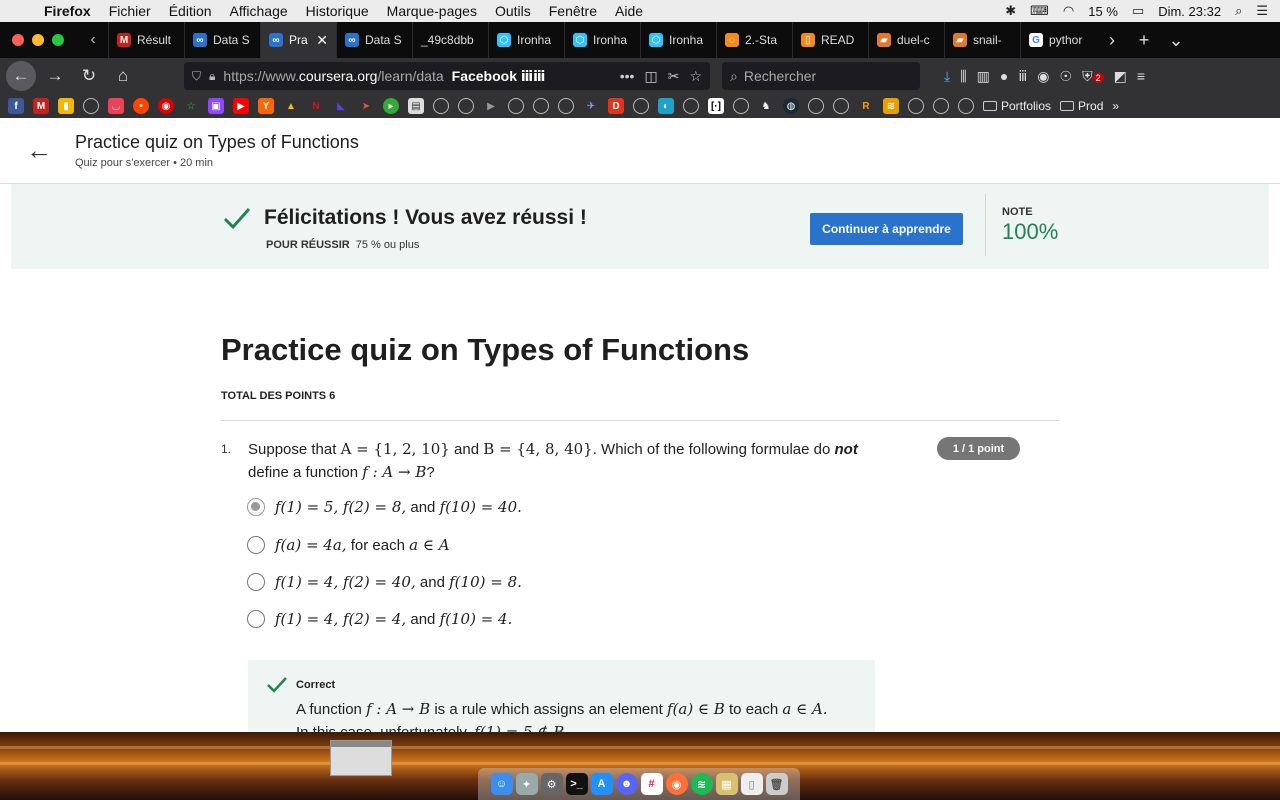 The image size is (1280, 800). Describe the element at coordinates (573, 11) in the screenshot. I see `menu-fenetre: Fenêtre` at that location.